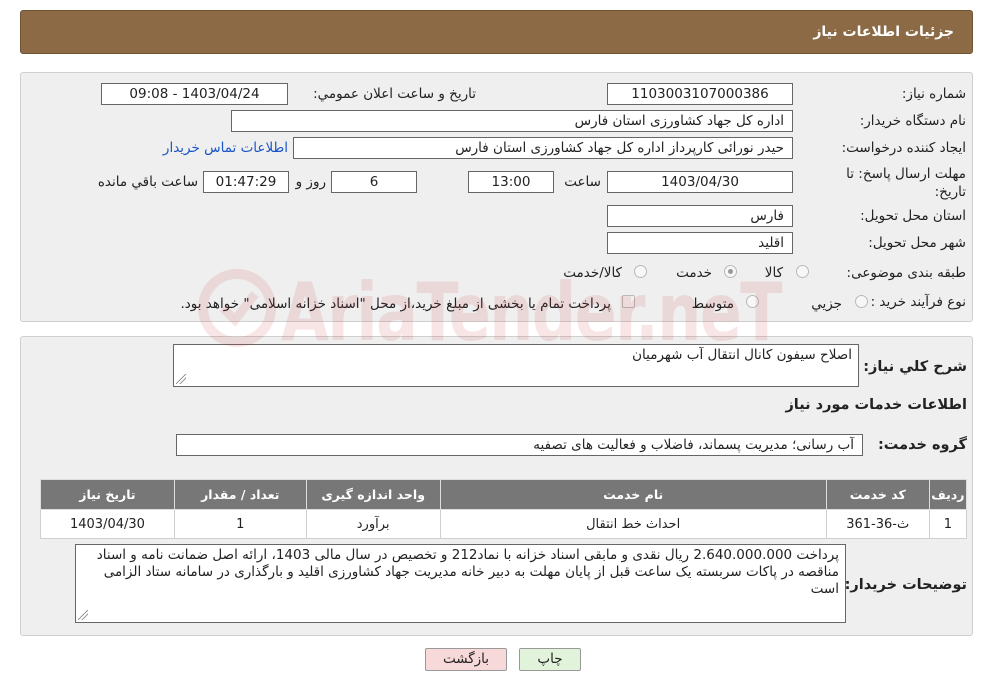 This screenshot has width=985, height=691. What do you see at coordinates (511, 182) in the screenshot?
I see `deadline-time-field: 13:00` at bounding box center [511, 182].